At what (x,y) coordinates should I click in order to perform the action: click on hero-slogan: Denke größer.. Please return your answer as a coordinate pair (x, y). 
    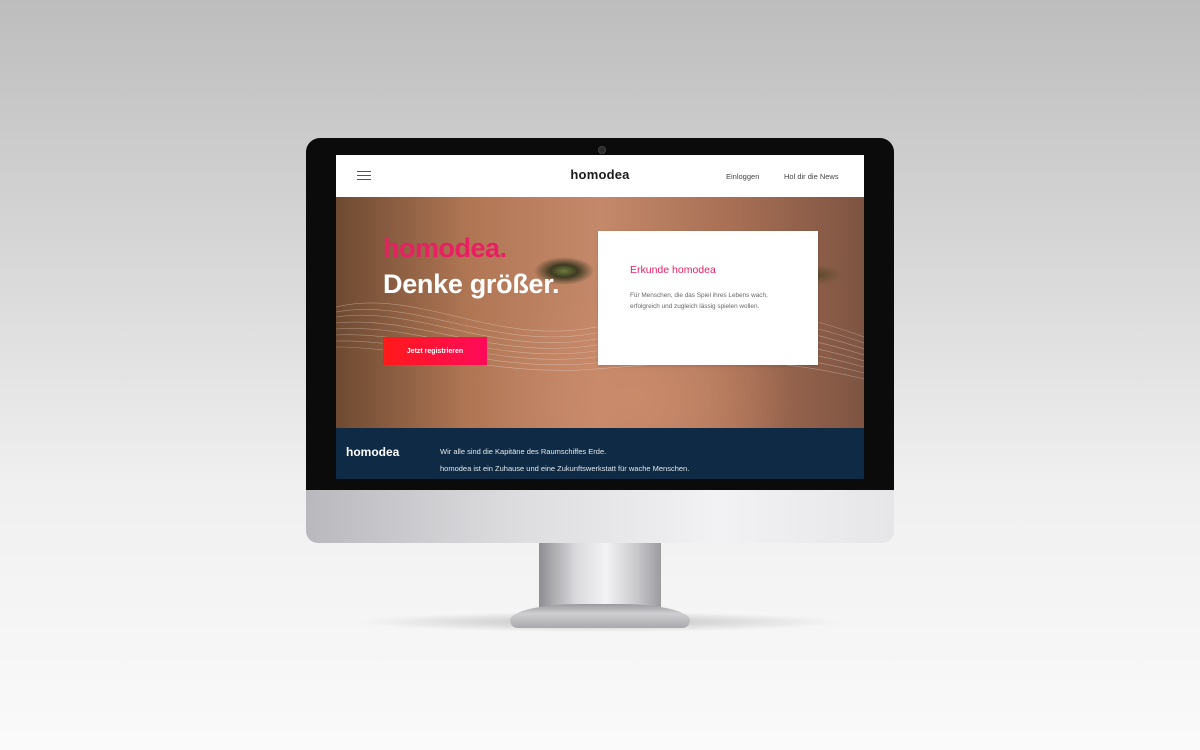
    Looking at the image, I should click on (471, 284).